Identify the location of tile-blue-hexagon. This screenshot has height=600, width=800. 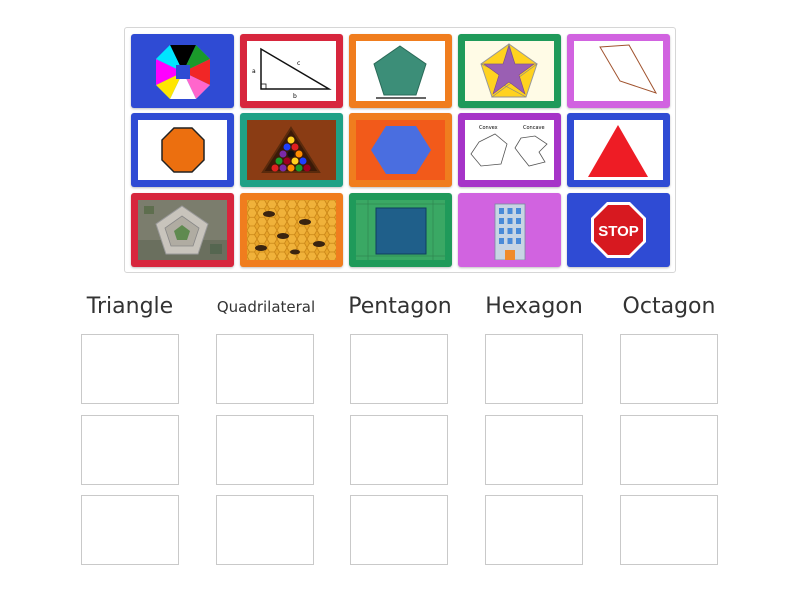
(400, 150).